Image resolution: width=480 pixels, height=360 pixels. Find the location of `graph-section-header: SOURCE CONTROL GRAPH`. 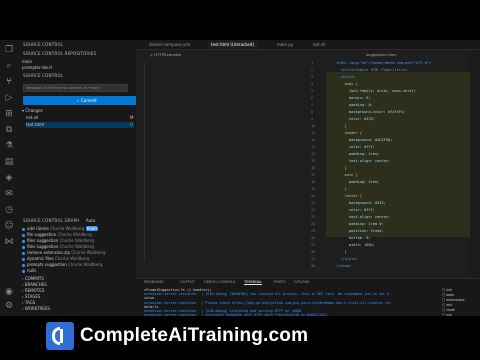

graph-section-header: SOURCE CONTROL GRAPH is located at coordinates (51, 220).